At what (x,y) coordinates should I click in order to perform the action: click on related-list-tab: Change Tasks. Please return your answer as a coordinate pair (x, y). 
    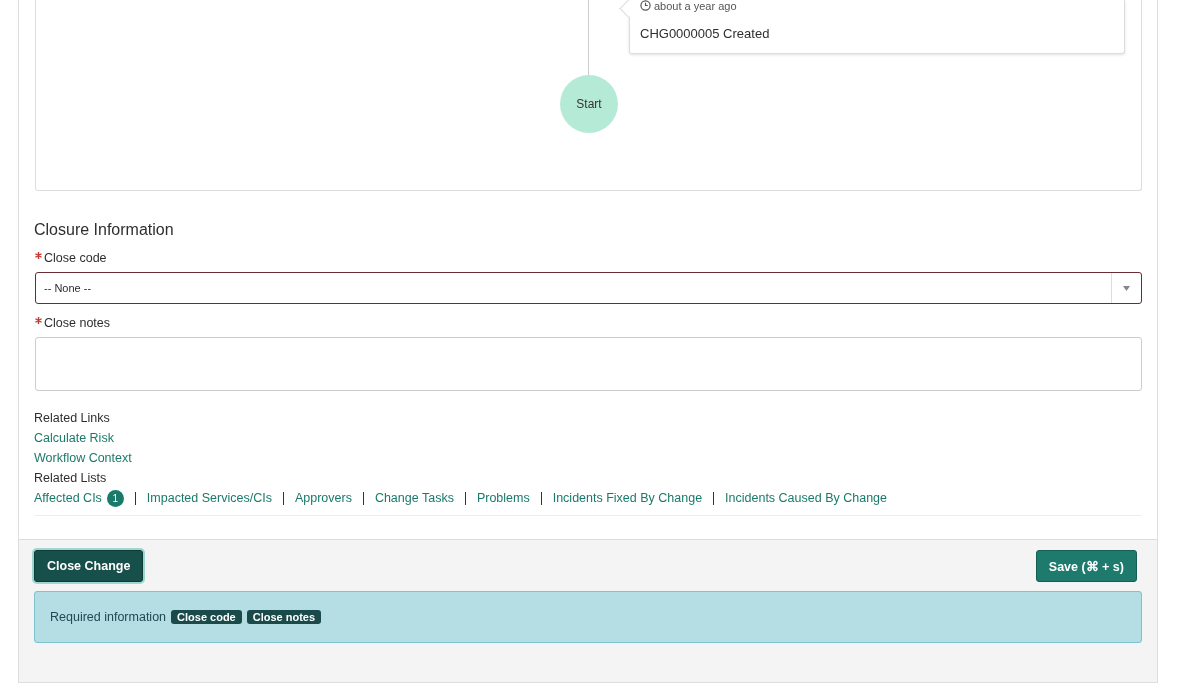
    Looking at the image, I should click on (414, 498).